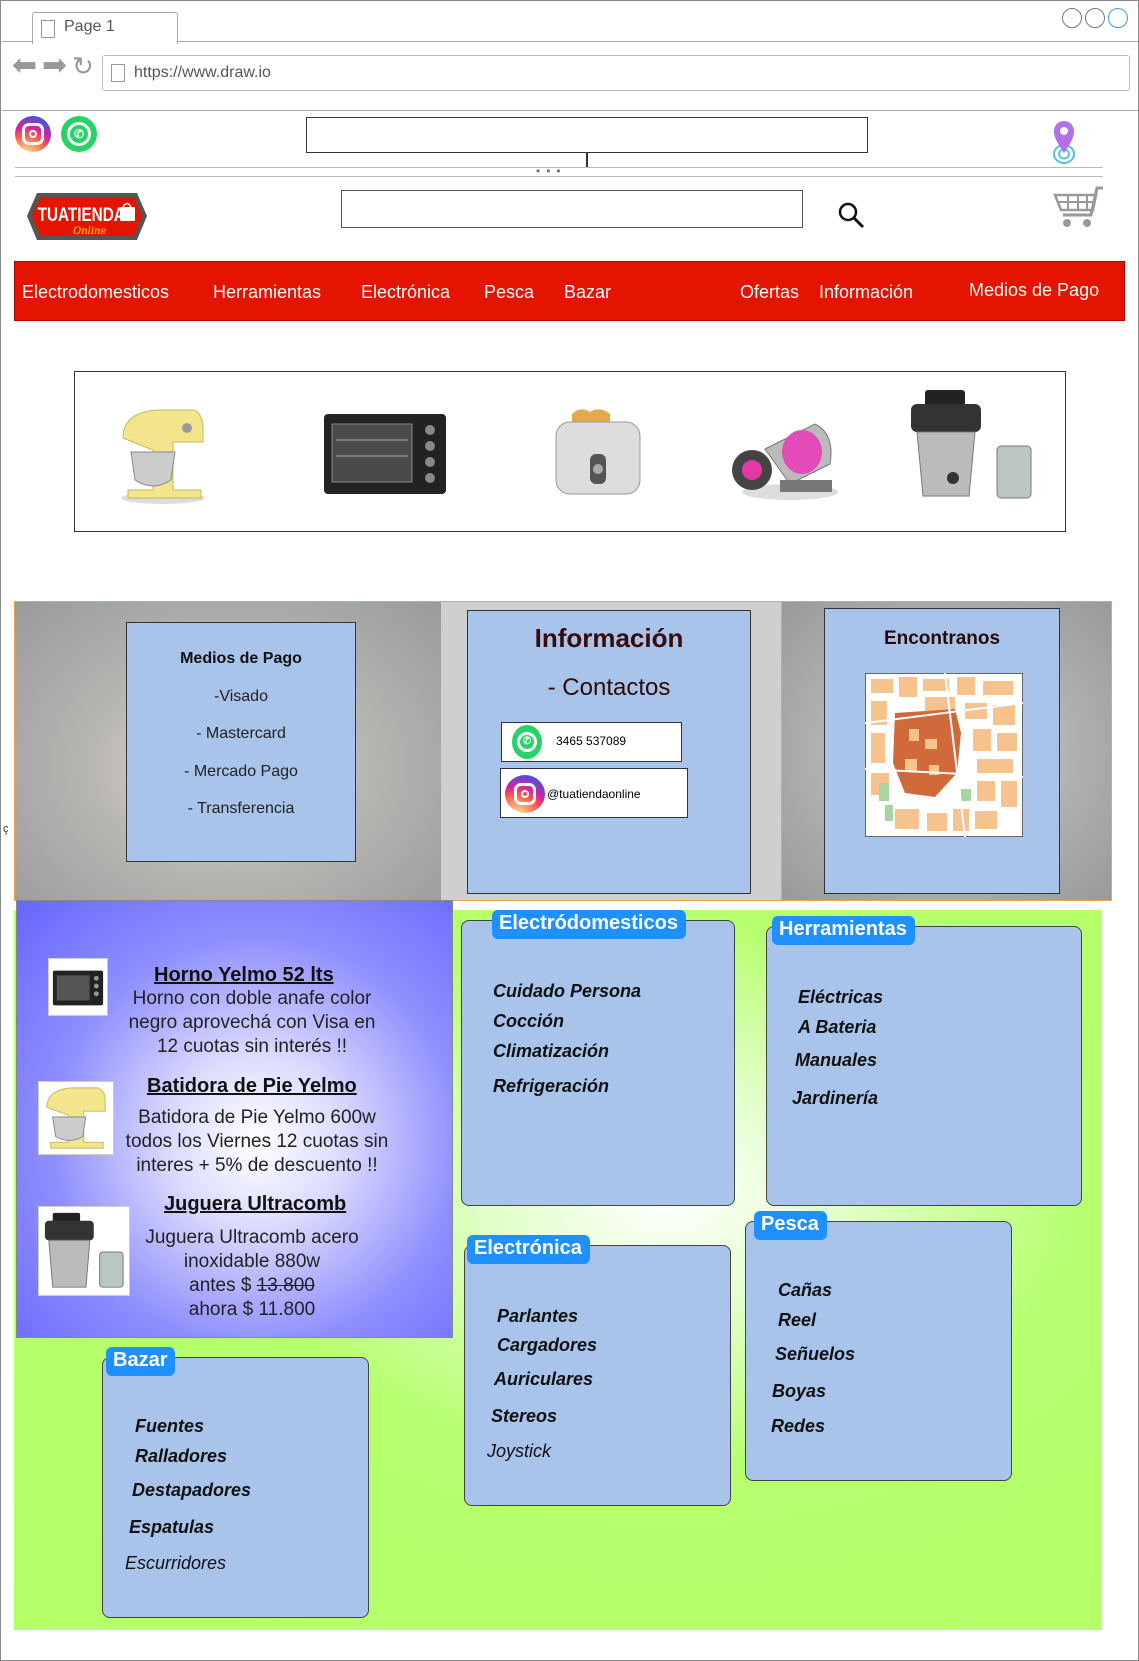  What do you see at coordinates (769, 292) in the screenshot?
I see `menu-item-ofertas: Ofertas` at bounding box center [769, 292].